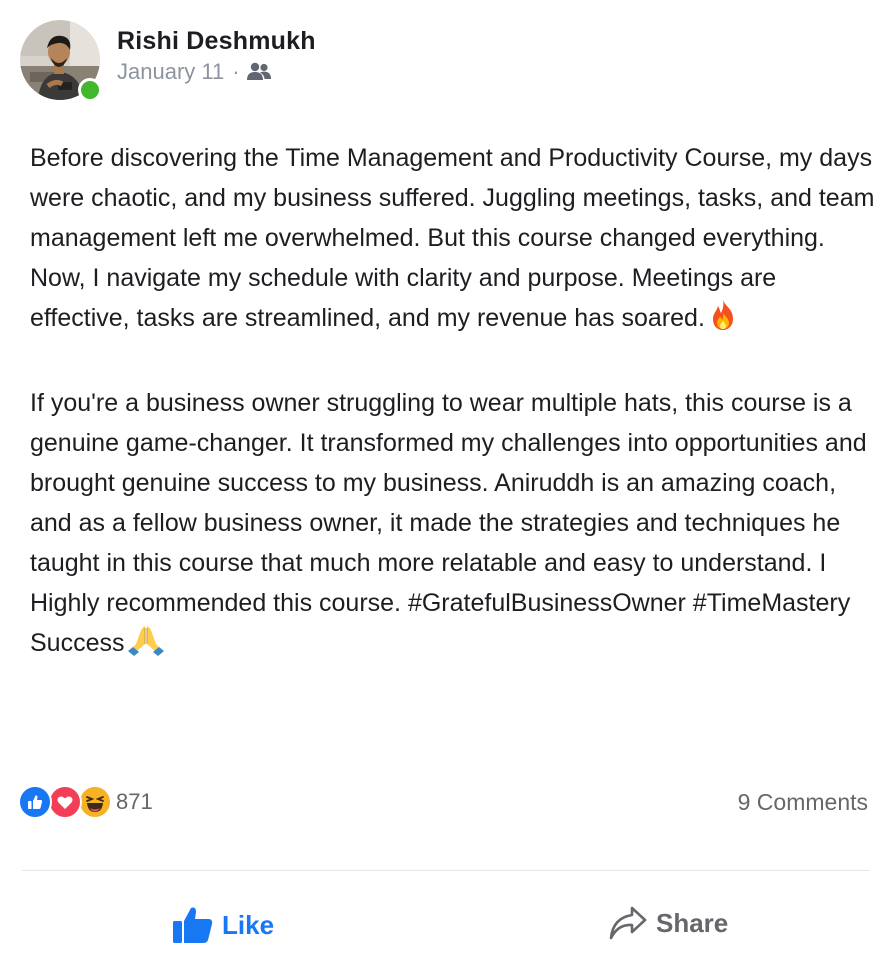 This screenshot has height=966, width=894. Describe the element at coordinates (90, 90) in the screenshot. I see `online-status-indicator` at that location.